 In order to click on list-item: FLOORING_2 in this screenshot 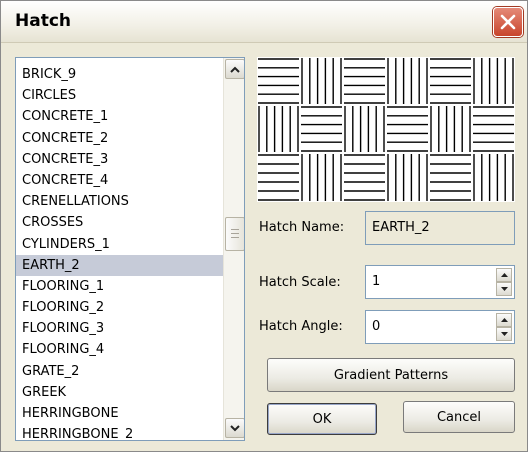, I will do `click(120, 307)`.